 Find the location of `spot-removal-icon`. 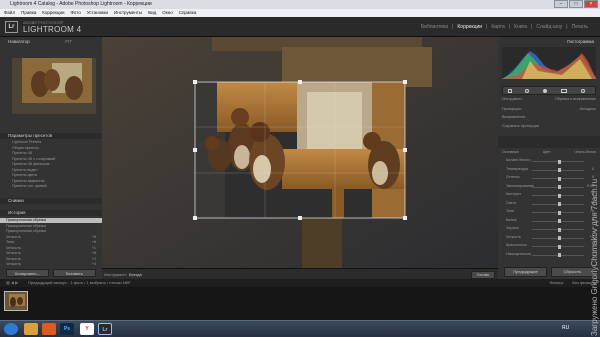

spot-removal-icon is located at coordinates (527, 91).